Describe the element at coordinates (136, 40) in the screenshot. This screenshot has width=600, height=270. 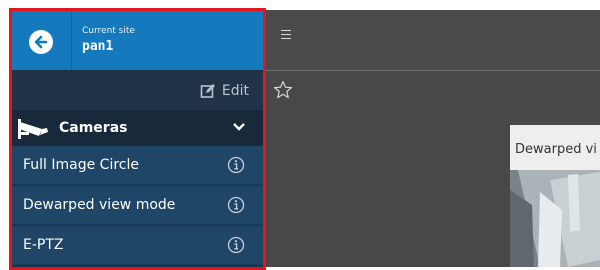
I see `site-header: Current site pan1` at that location.